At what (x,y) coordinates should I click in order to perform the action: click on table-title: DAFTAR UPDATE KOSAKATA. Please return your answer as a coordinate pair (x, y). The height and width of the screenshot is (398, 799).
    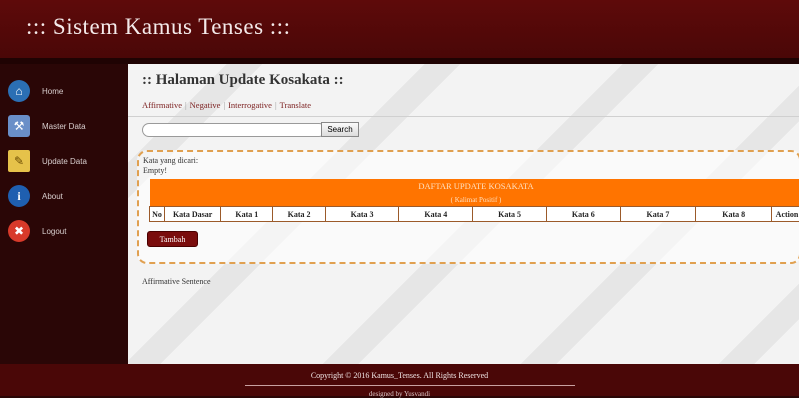
    Looking at the image, I should click on (474, 186).